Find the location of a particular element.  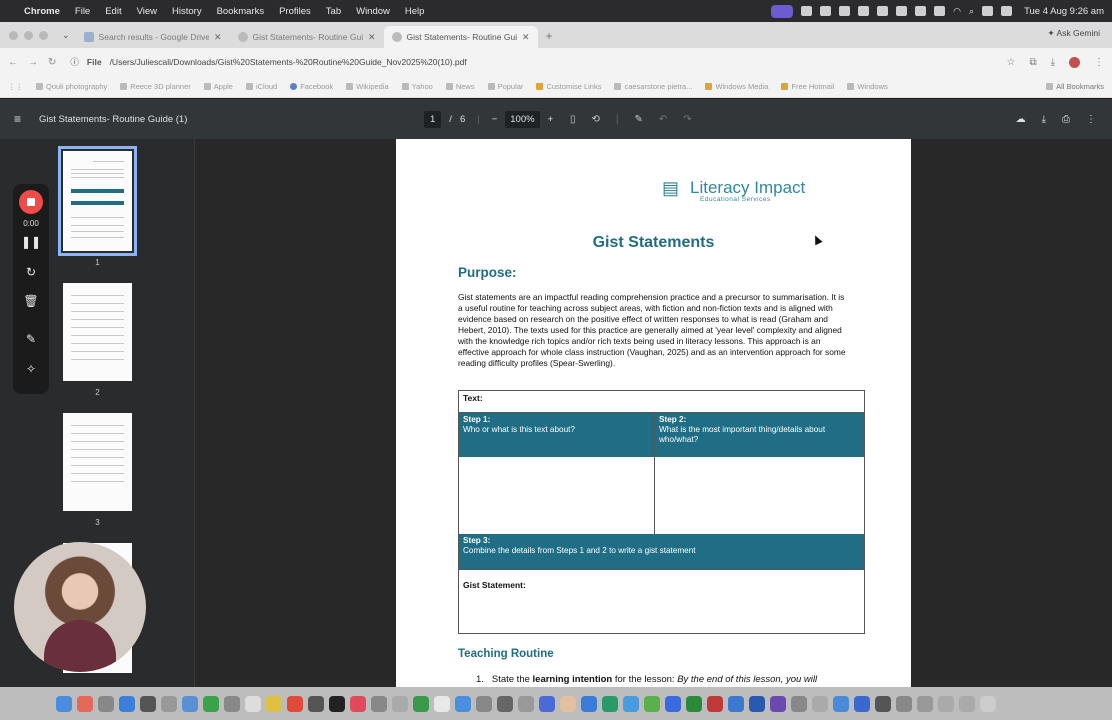

bookmark-item: Windows is located at coordinates (867, 86).